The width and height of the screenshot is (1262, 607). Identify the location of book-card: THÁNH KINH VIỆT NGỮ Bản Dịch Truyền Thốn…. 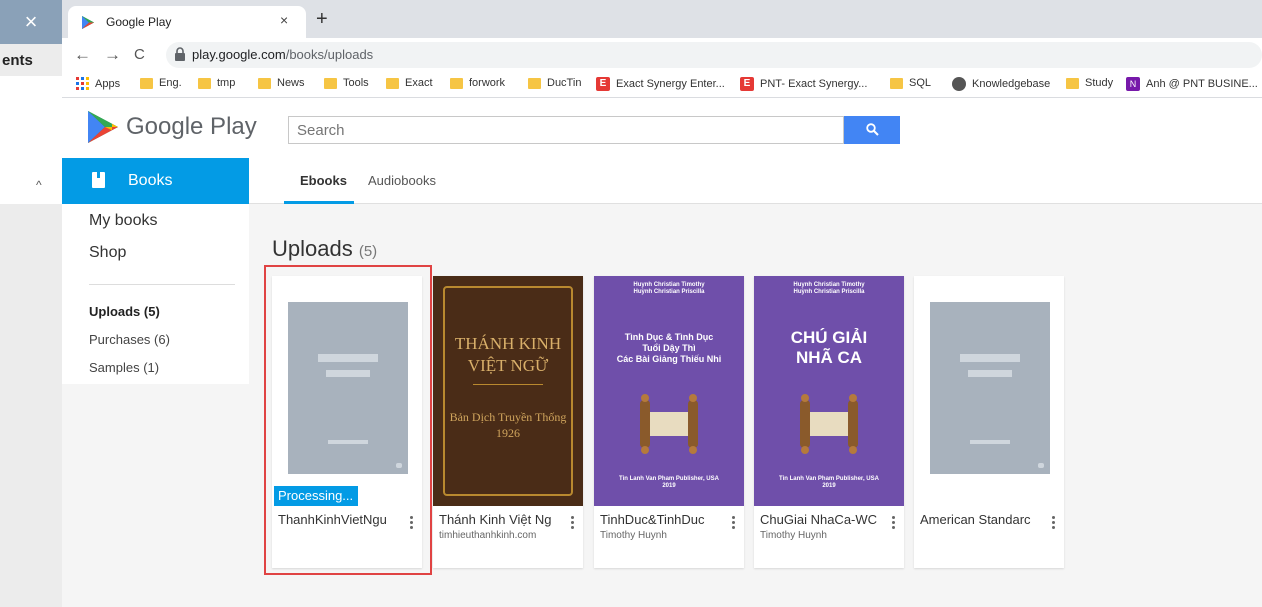
(508, 422).